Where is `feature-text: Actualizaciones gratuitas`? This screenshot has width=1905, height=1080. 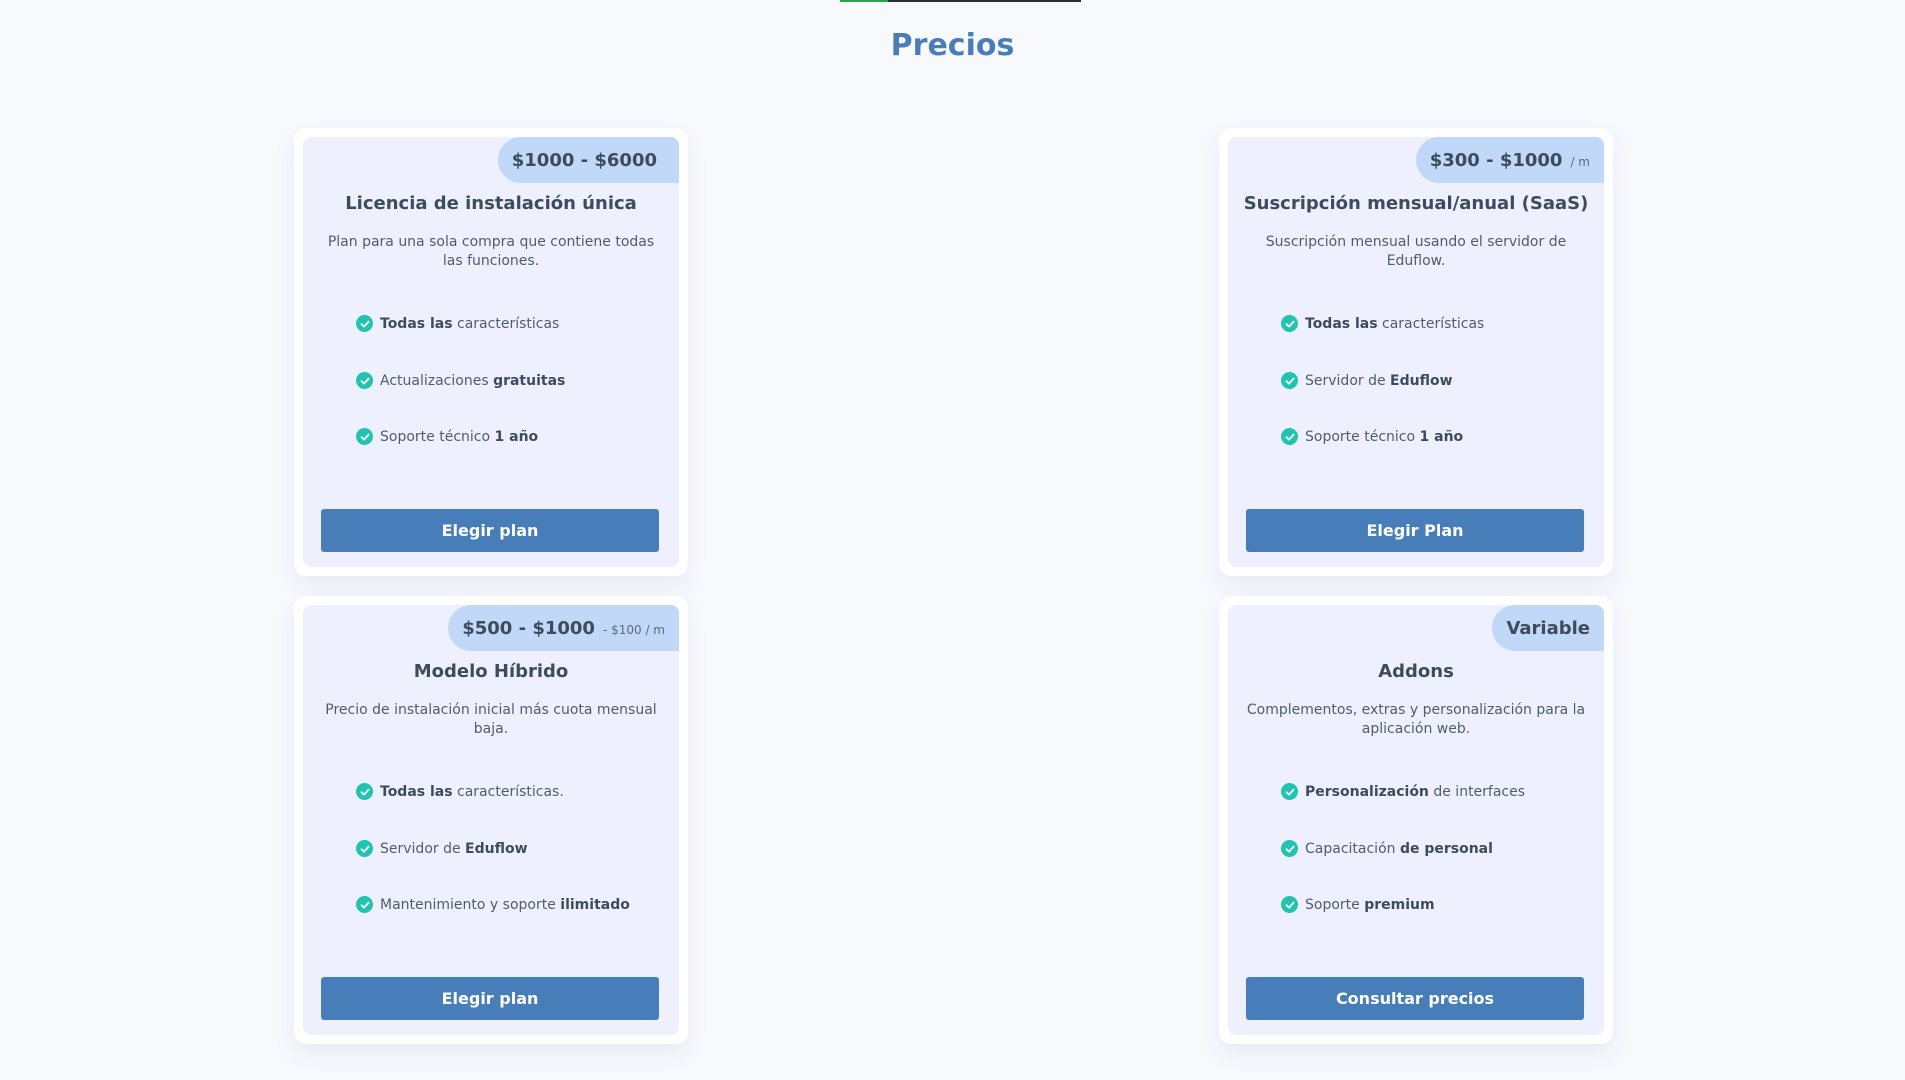 feature-text: Actualizaciones gratuitas is located at coordinates (472, 381).